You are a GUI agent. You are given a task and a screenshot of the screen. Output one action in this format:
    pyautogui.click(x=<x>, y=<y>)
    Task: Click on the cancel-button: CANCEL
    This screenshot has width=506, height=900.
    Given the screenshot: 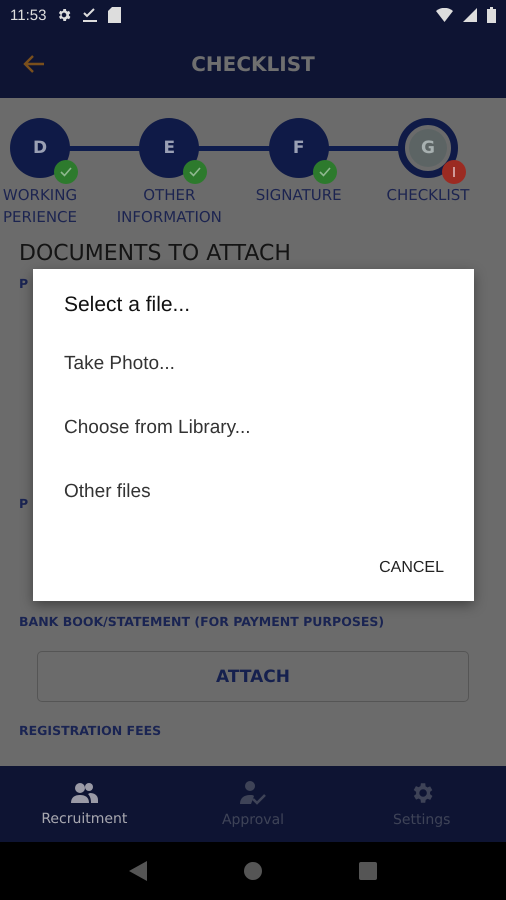 What is the action you would take?
    pyautogui.click(x=411, y=568)
    